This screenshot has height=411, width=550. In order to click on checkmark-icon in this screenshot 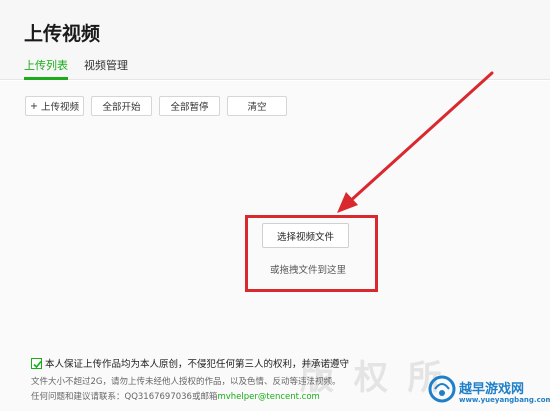, I will do `click(37, 364)`.